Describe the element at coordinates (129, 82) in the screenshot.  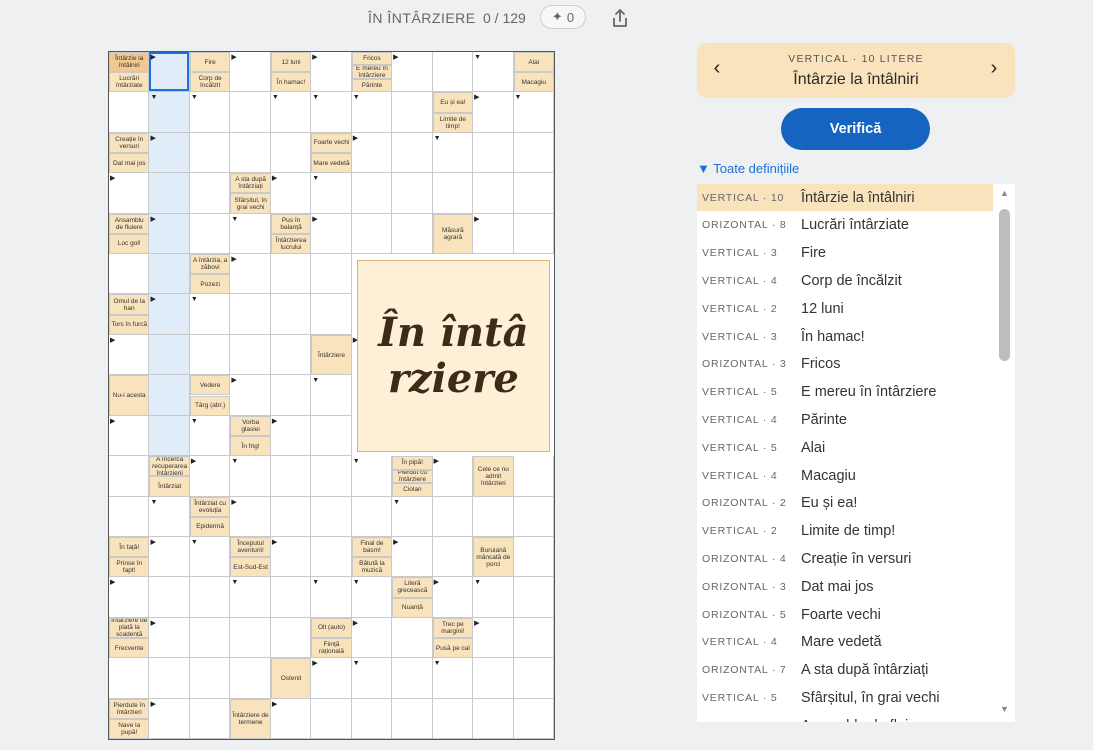
I see `grid-clue: Lucrări întârziate` at that location.